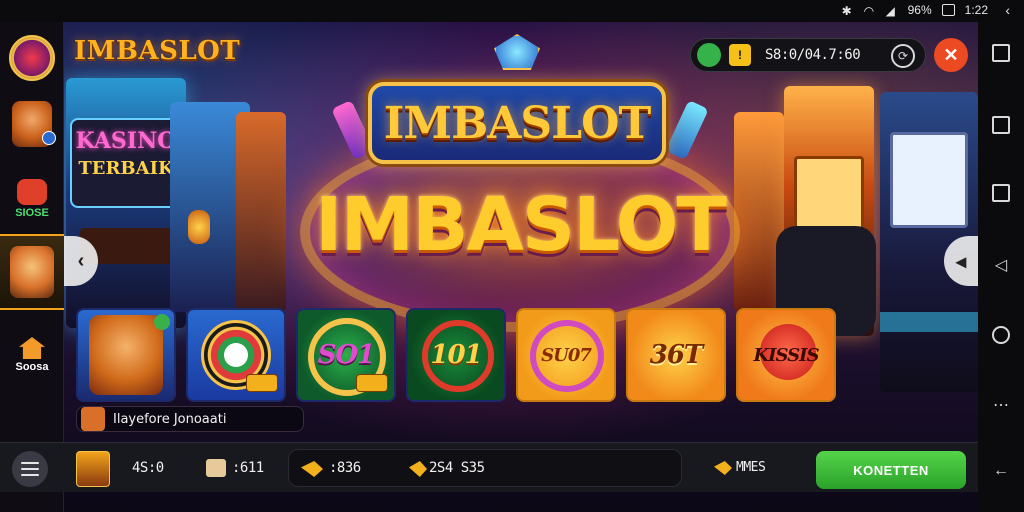 This screenshot has width=1024, height=512. I want to click on sidebar-item-hot: SIOSE, so click(32, 199).